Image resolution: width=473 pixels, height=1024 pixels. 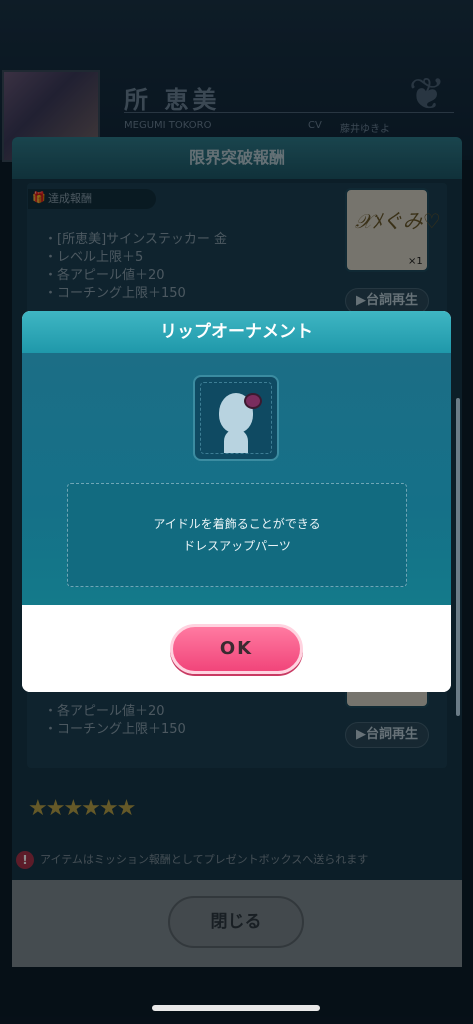 What do you see at coordinates (236, 441) in the screenshot?
I see `neck-silhouette-icon` at bounding box center [236, 441].